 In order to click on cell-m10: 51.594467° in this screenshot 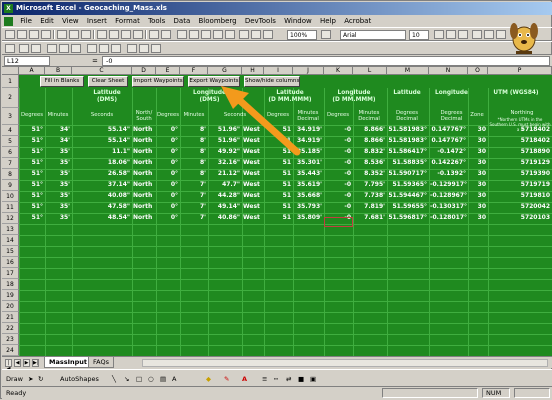, I will do `click(407, 196)`.